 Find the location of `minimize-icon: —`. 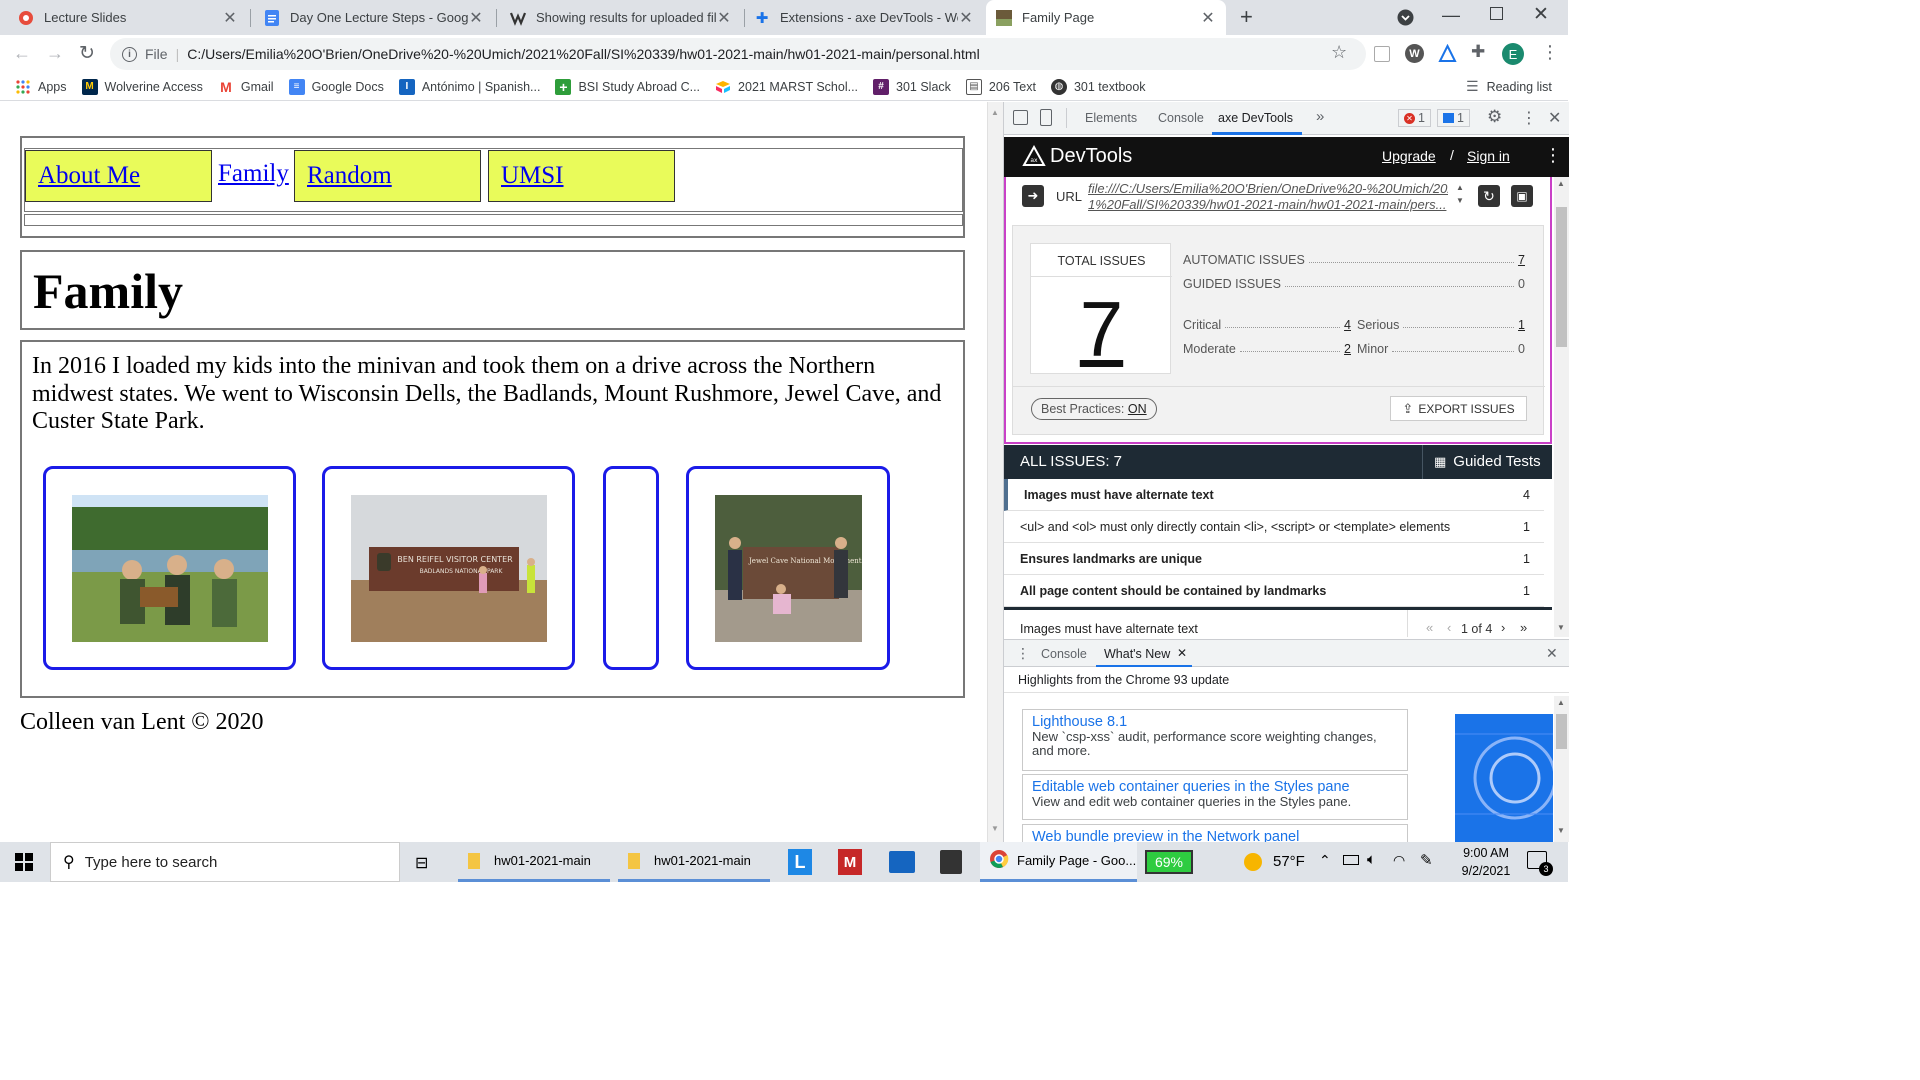

minimize-icon: — is located at coordinates (1451, 15).